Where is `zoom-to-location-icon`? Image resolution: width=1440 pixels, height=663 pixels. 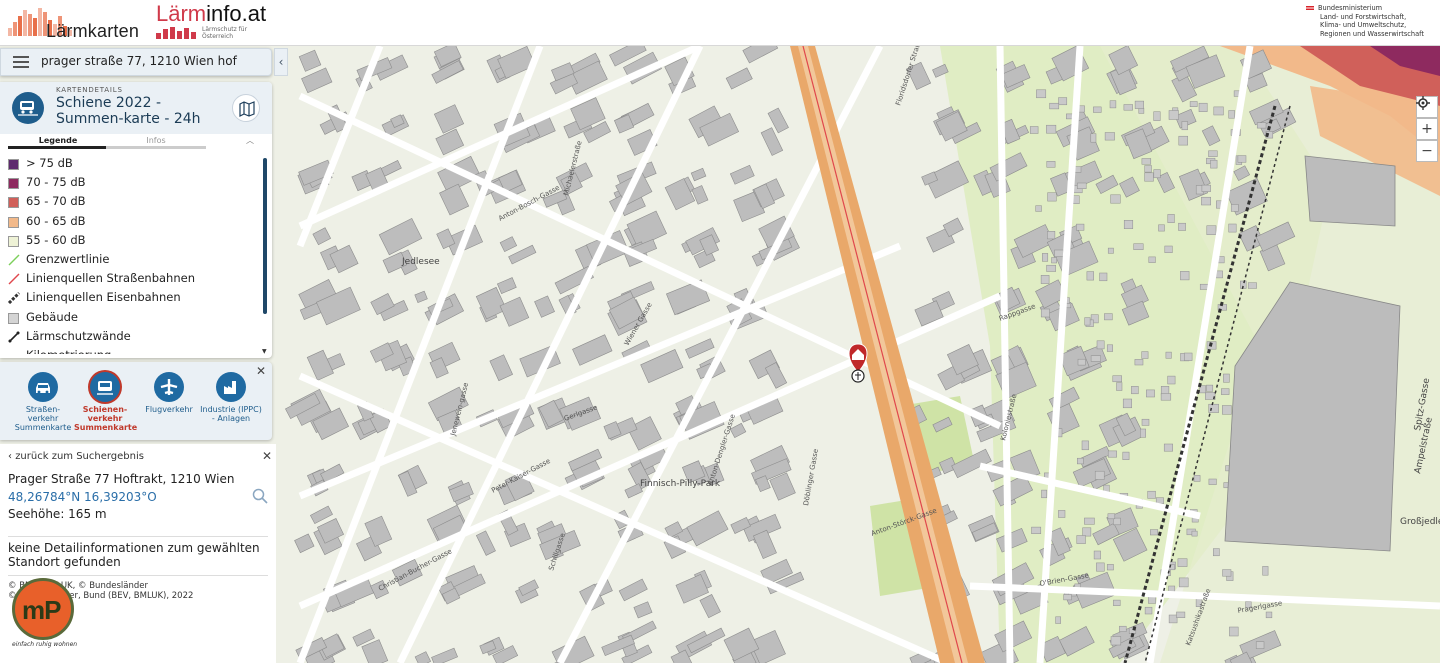
zoom-to-location-icon is located at coordinates (260, 496).